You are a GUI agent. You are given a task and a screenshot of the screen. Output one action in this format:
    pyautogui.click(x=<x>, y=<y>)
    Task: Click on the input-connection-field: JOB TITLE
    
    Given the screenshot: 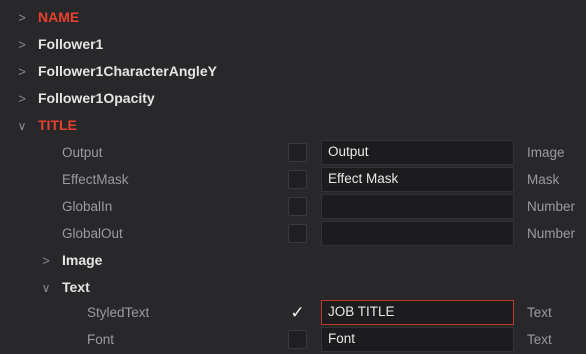 What is the action you would take?
    pyautogui.click(x=417, y=312)
    